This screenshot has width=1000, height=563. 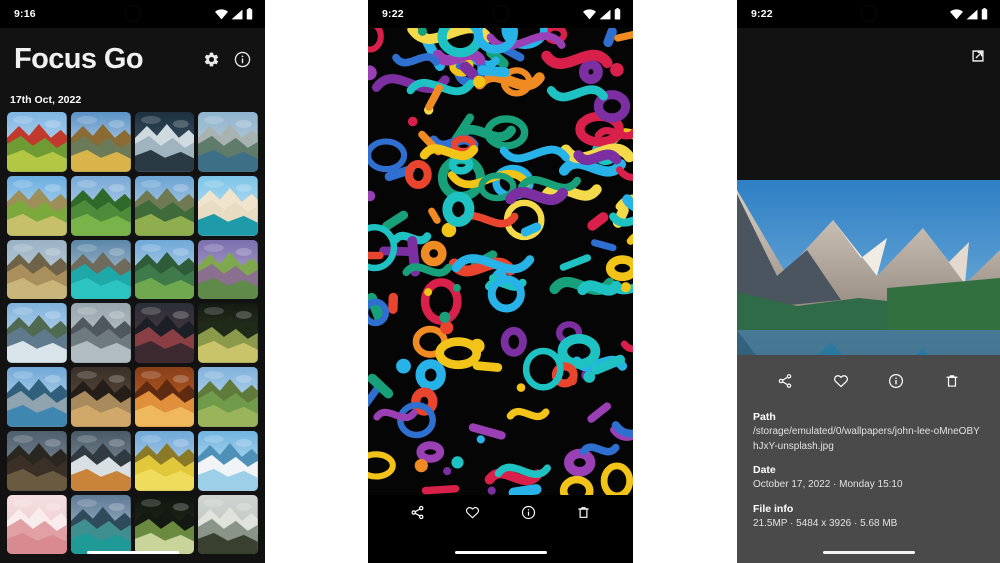 I want to click on fileinfo-value: 21.5MP · 5484 x 3926 · 5.68 MB, so click(x=825, y=523).